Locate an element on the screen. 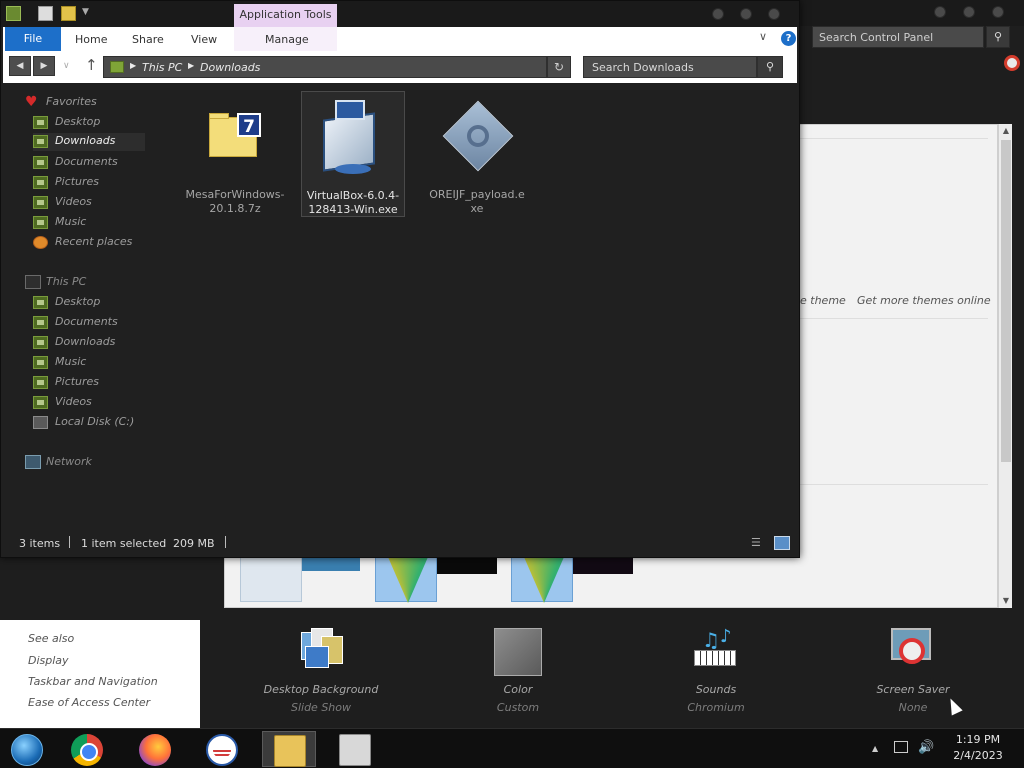 This screenshot has width=1024, height=768. music-folder-icon is located at coordinates (40, 222).